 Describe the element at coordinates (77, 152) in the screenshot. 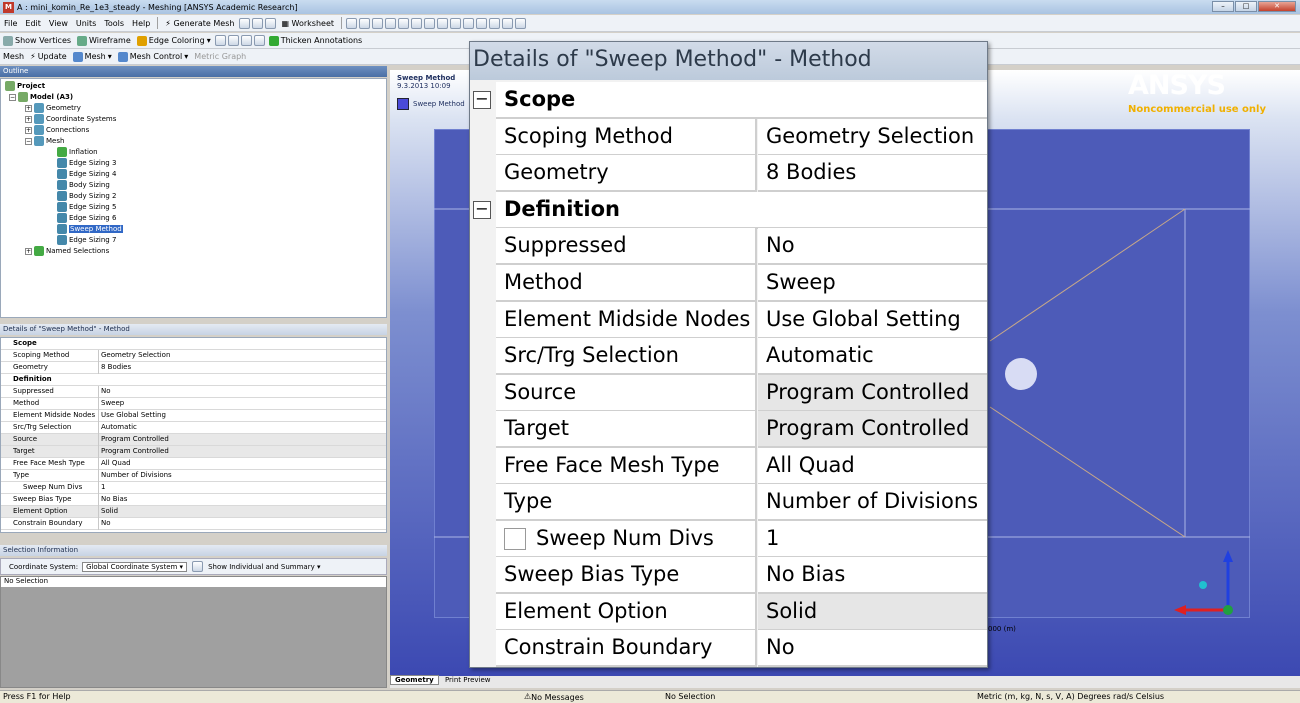

I see `tree-item-inflation: Inflation` at that location.